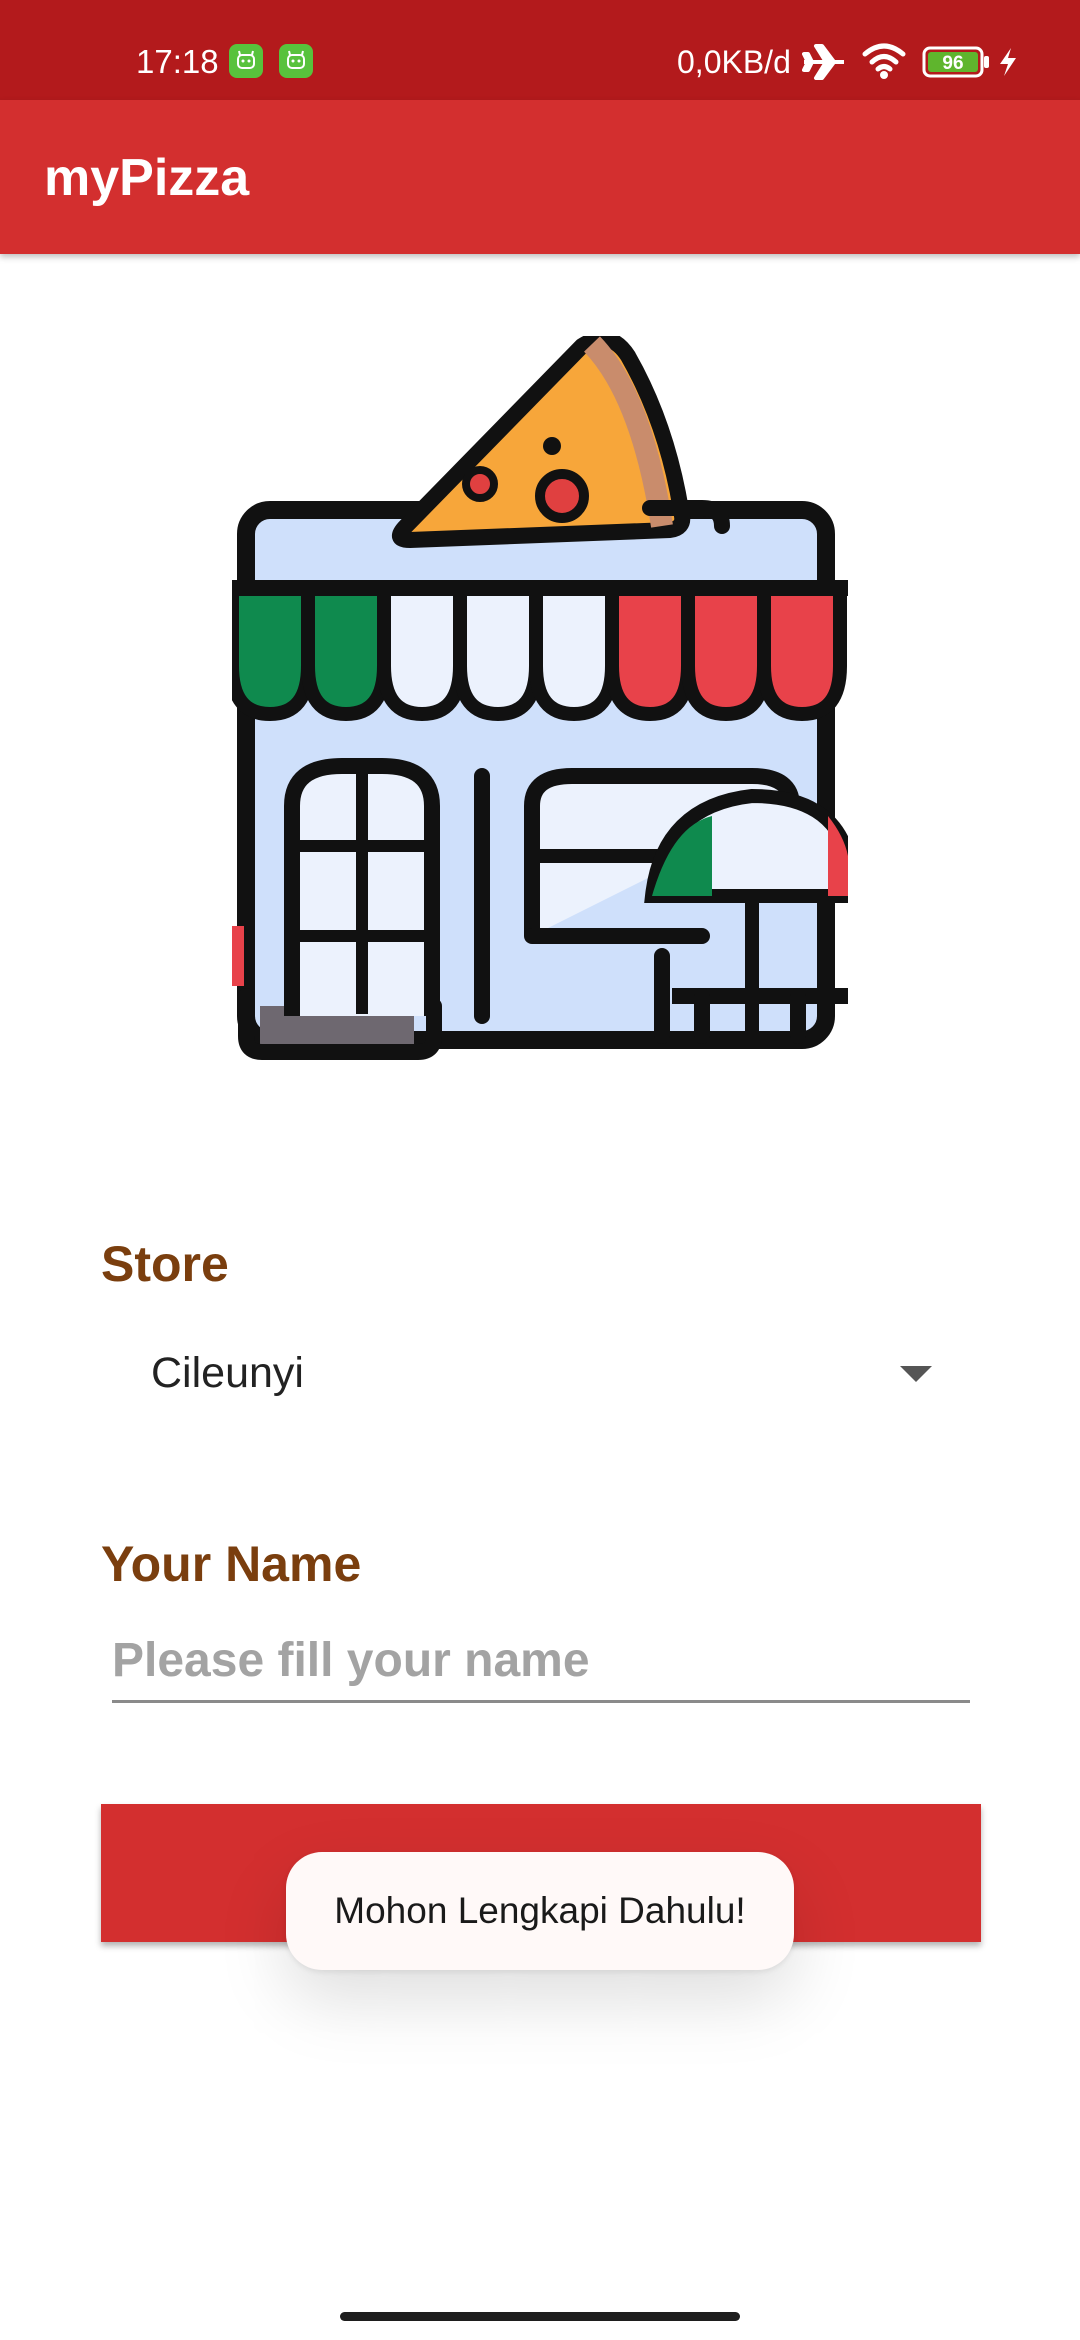  Describe the element at coordinates (916, 1374) in the screenshot. I see `dropdown-arrow-icon` at that location.